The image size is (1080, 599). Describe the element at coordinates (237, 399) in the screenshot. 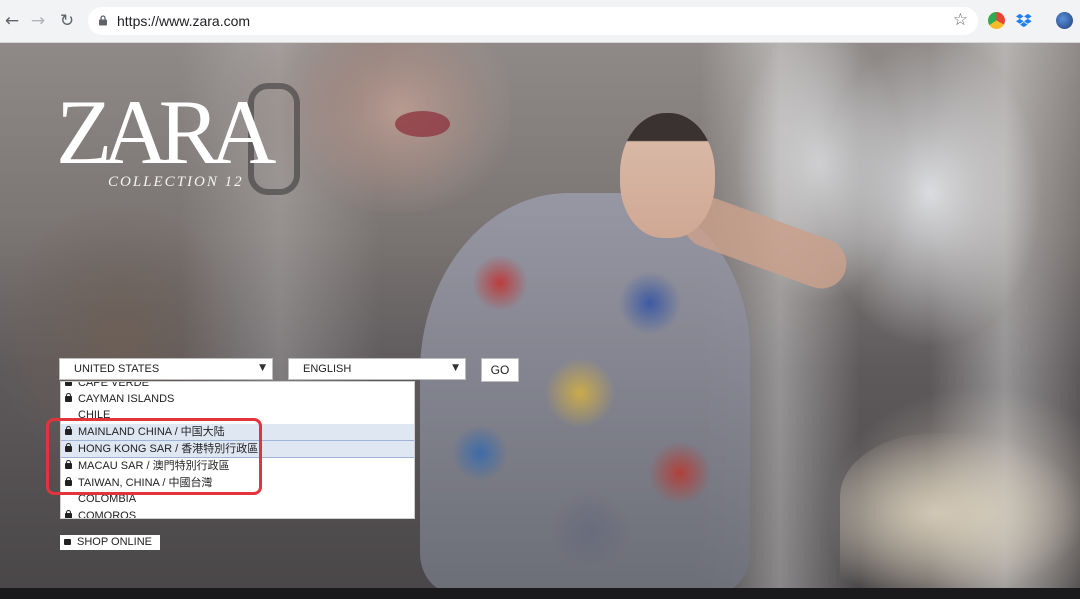

I see `country-option: CAYMAN ISLANDS` at that location.